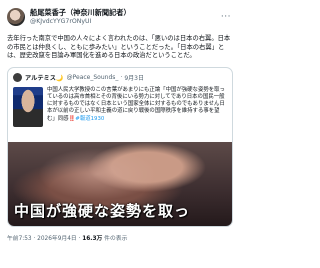 This screenshot has width=320, height=268. What do you see at coordinates (16, 17) in the screenshot?
I see `avatar` at bounding box center [16, 17].